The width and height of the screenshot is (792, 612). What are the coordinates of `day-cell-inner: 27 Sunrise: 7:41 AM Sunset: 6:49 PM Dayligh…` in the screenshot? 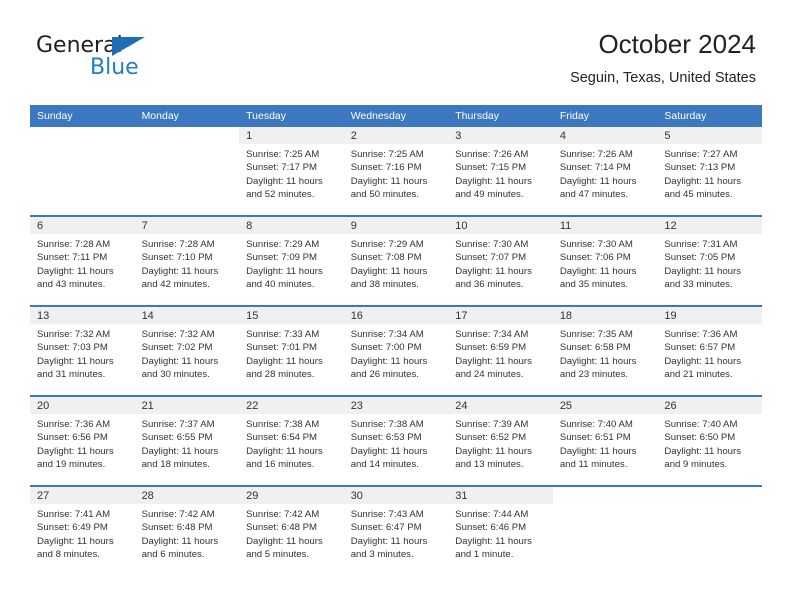 It's located at (82, 531).